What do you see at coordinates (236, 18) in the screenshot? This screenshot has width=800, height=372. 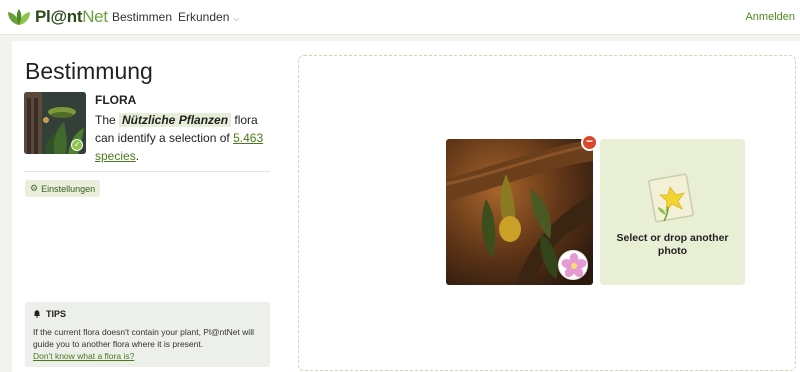 I see `chevron-down-icon: ⌵` at bounding box center [236, 18].